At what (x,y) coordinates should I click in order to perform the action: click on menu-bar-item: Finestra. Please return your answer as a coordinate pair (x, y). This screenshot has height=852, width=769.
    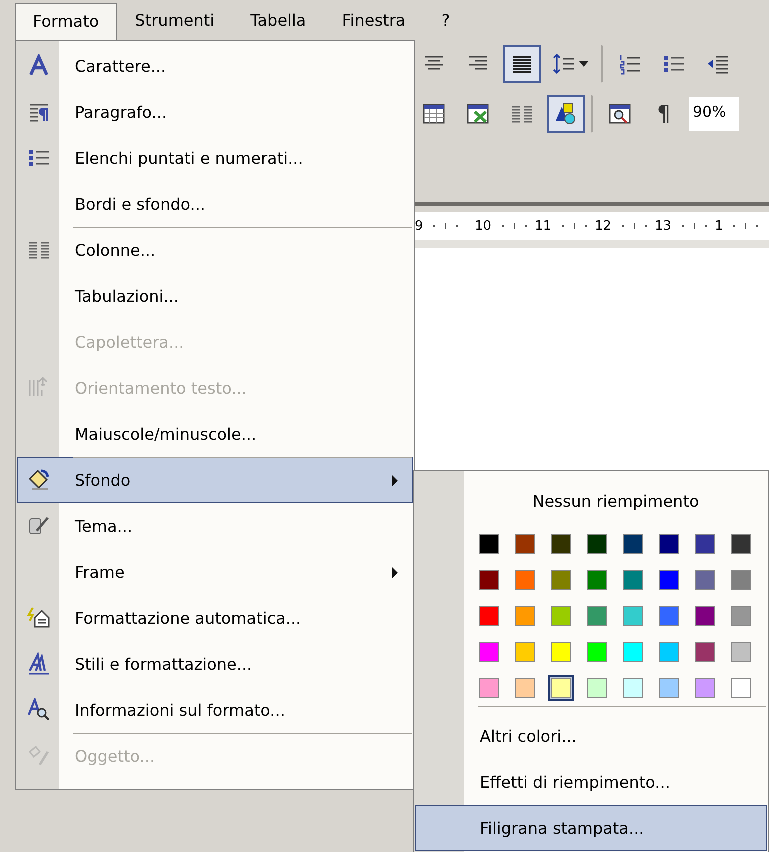
    Looking at the image, I should click on (374, 20).